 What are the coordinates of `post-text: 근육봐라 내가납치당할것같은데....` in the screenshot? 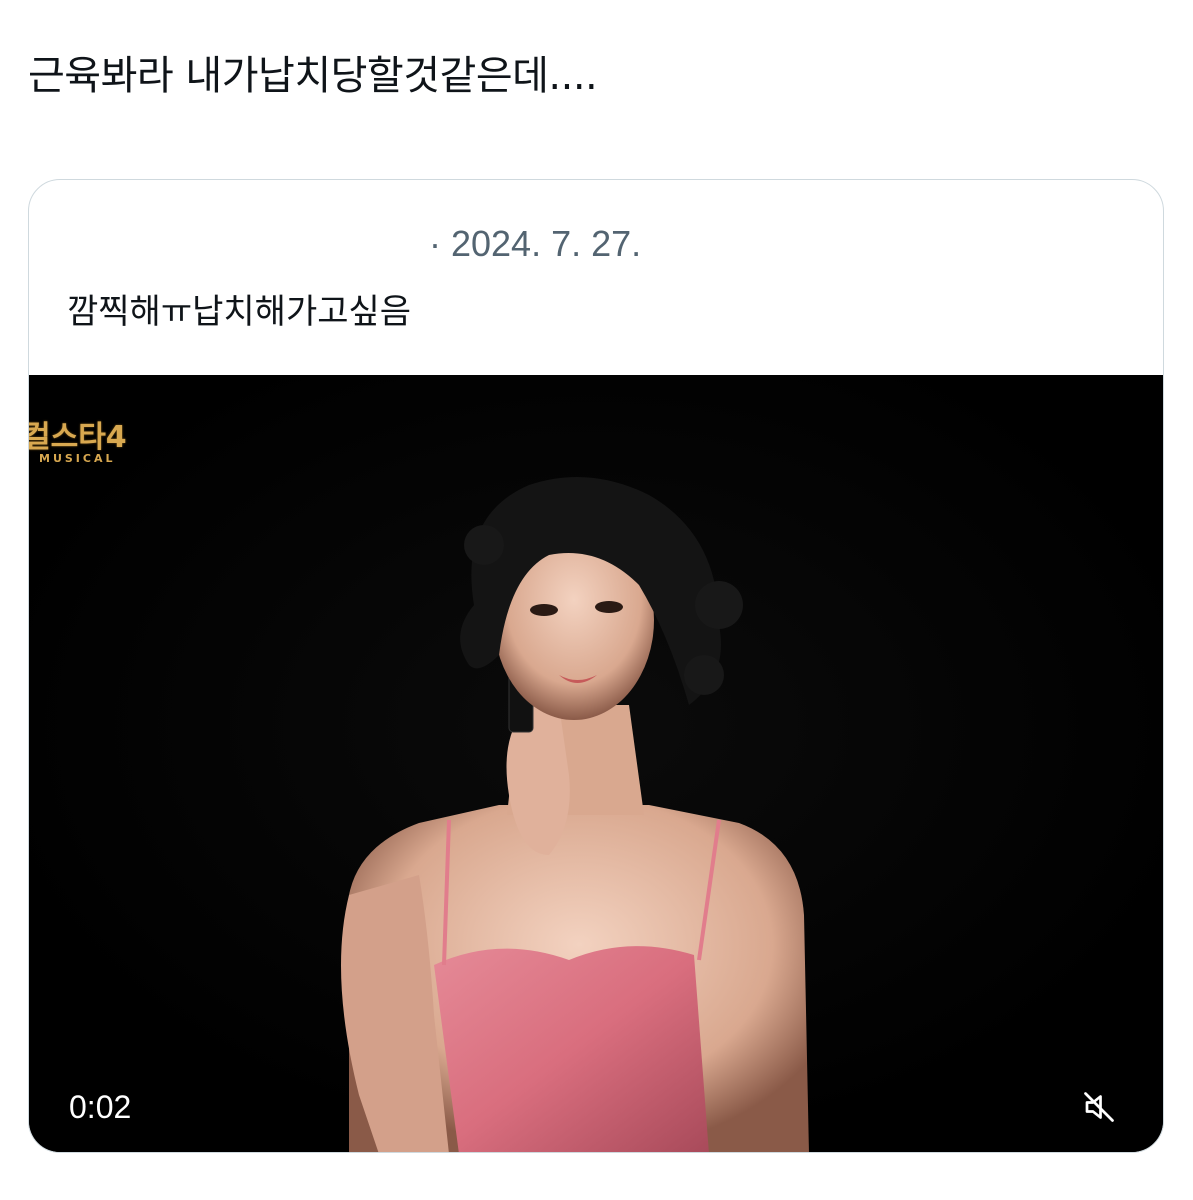 It's located at (313, 76).